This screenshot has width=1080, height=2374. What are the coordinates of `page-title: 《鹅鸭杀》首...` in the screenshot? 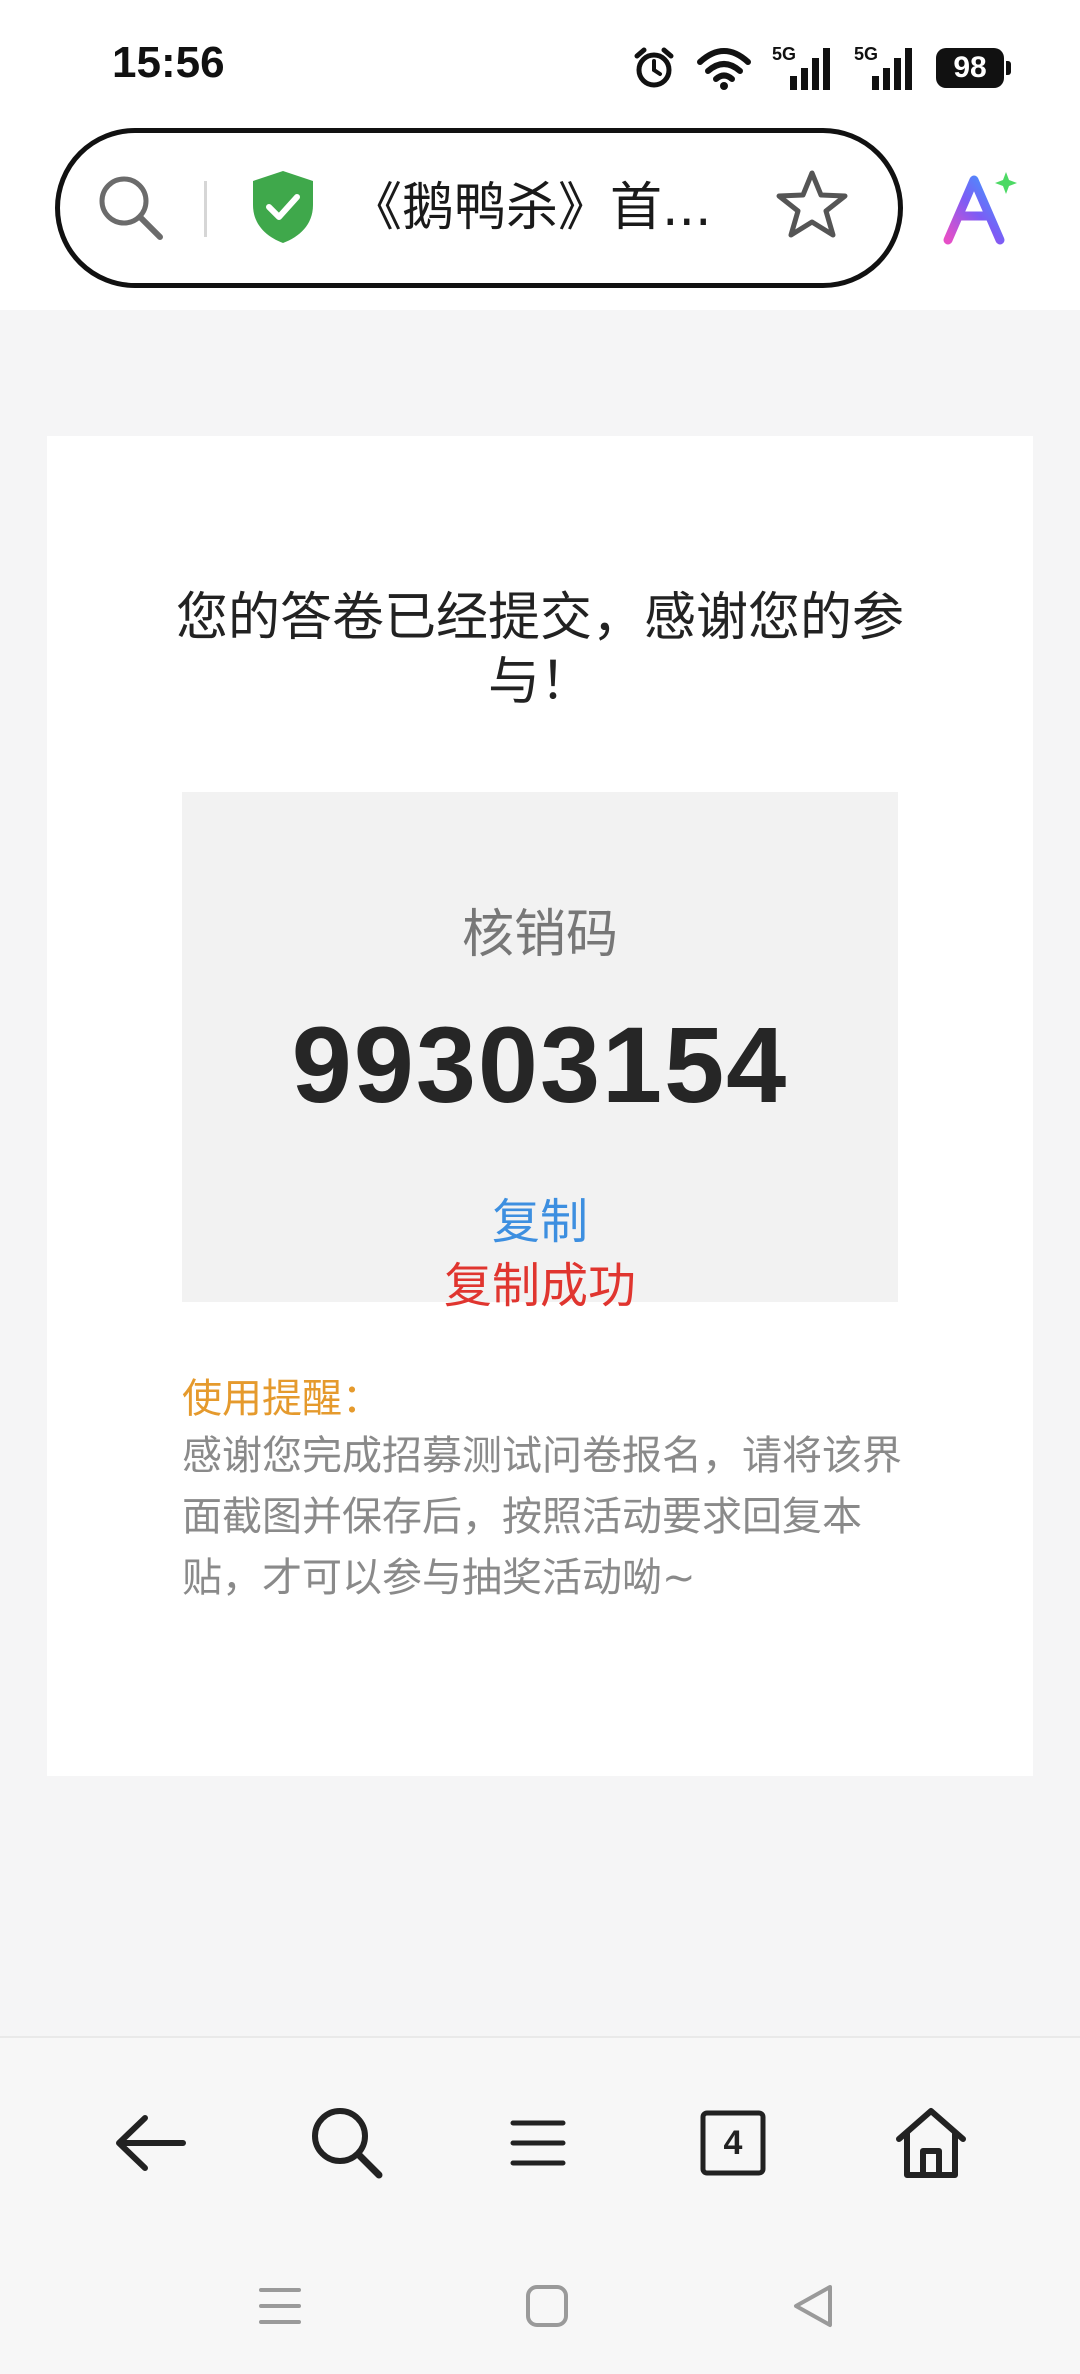 It's located at (570, 208).